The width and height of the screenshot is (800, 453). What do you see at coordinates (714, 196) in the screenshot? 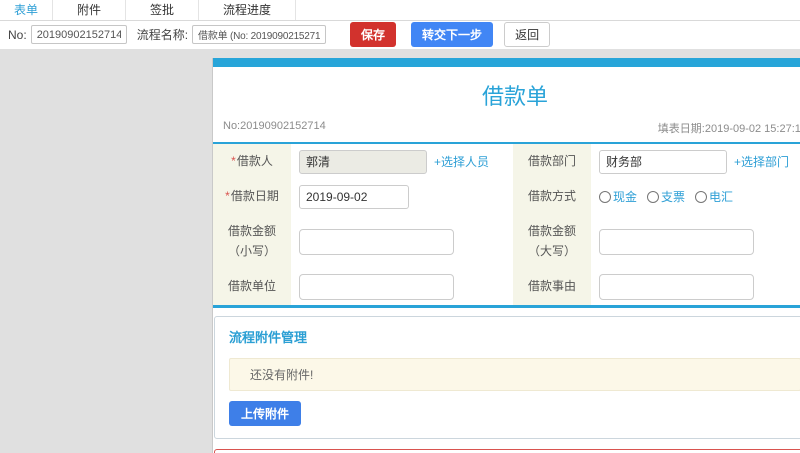
I see `method-option-wire: 电汇` at bounding box center [714, 196].